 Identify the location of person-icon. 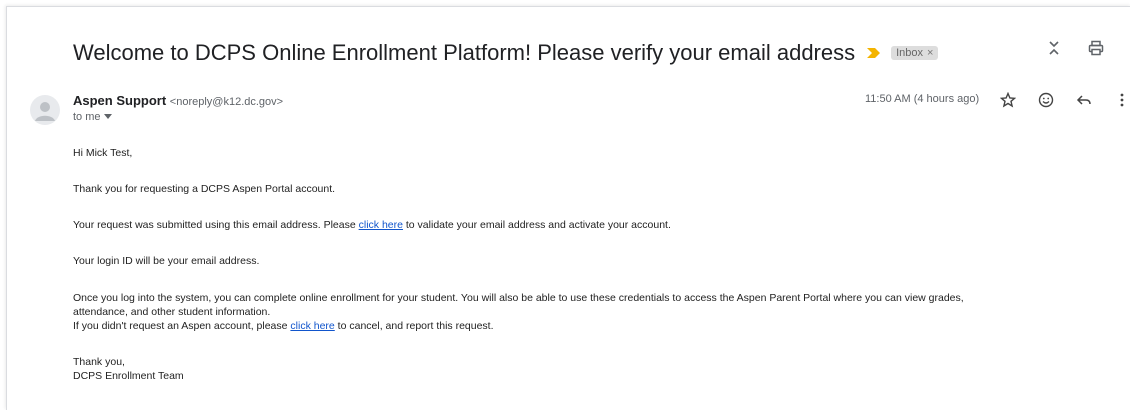
(45, 111).